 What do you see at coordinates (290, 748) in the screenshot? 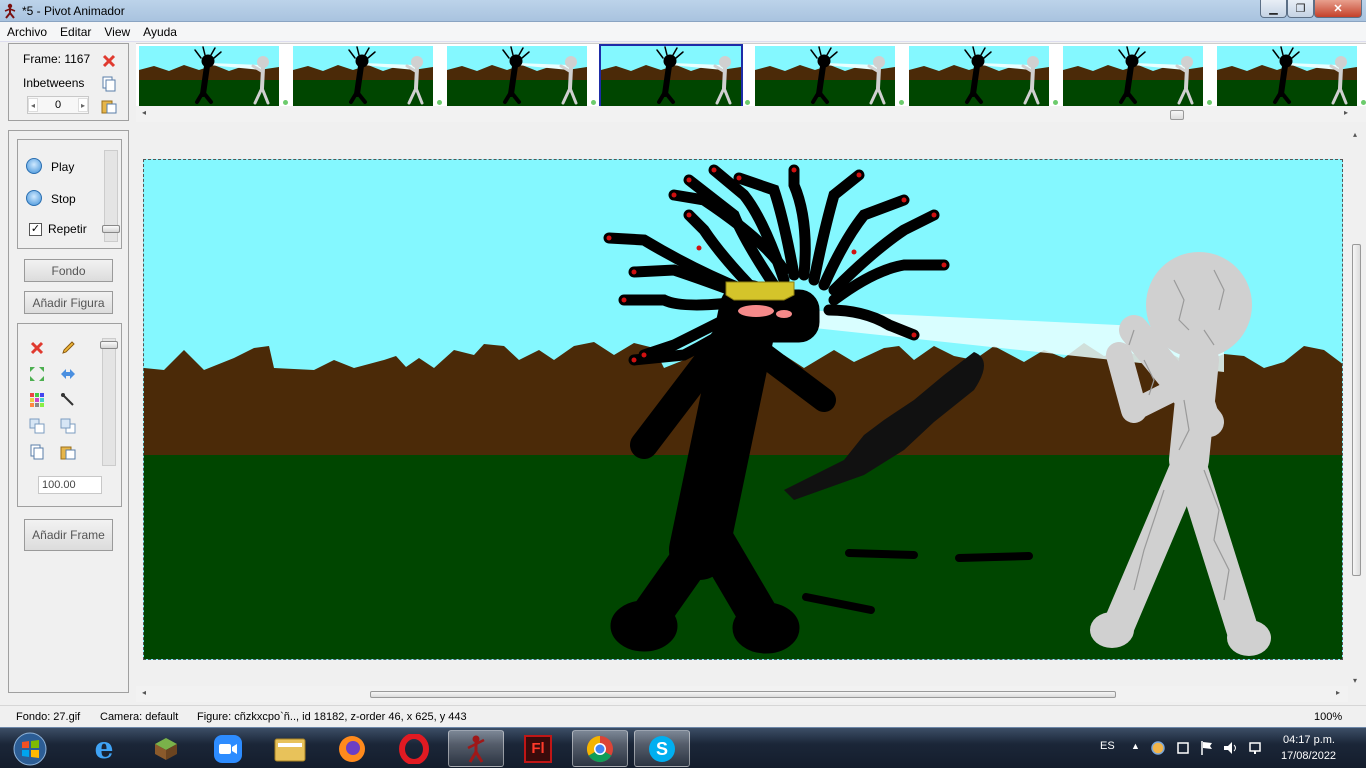
I see `taskbar-file-explorer` at bounding box center [290, 748].